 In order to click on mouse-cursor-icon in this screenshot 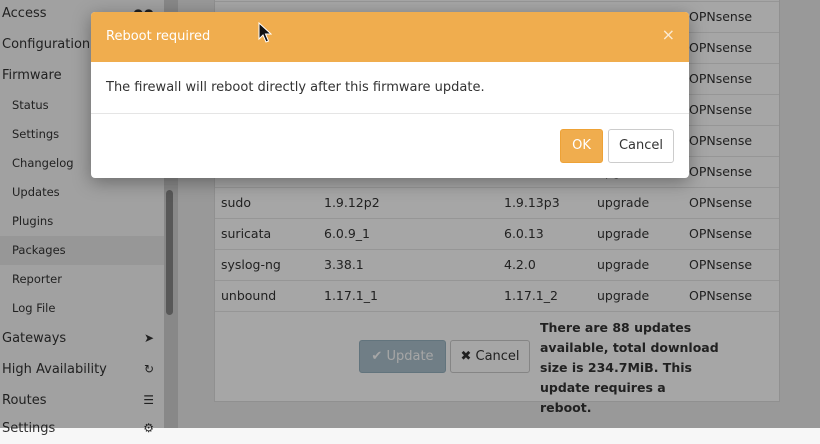, I will do `click(265, 32)`.